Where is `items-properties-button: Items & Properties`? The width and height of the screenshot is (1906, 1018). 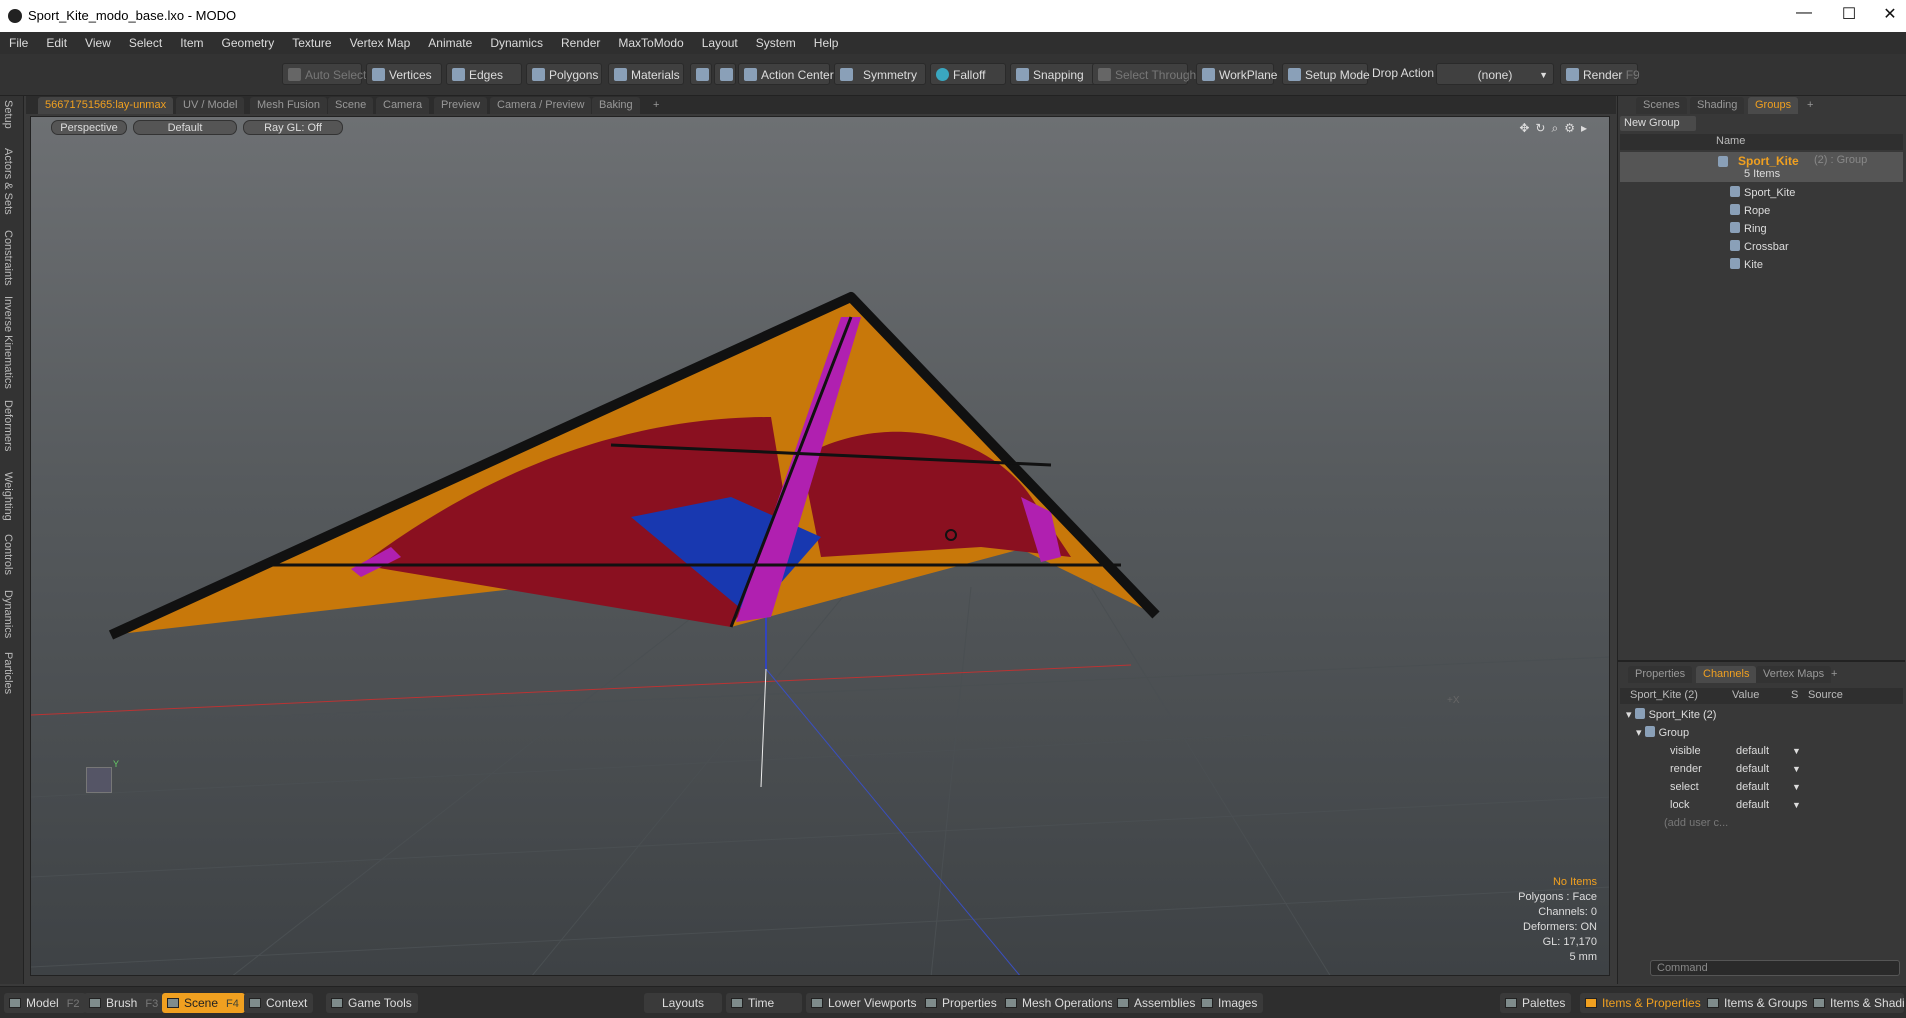 items-properties-button: Items & Properties is located at coordinates (1643, 1003).